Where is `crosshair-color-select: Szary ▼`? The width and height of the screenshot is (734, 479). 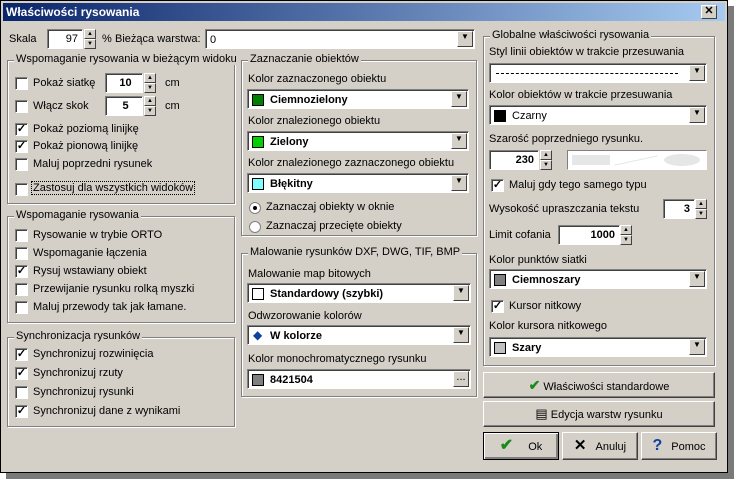
crosshair-color-select: Szary ▼ is located at coordinates (598, 347).